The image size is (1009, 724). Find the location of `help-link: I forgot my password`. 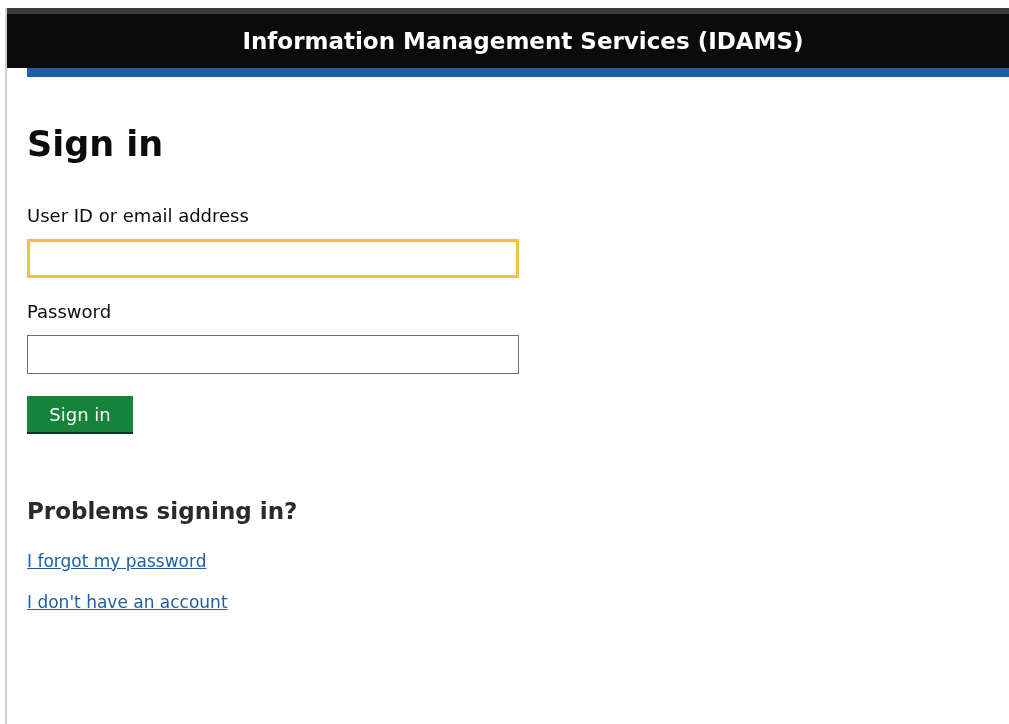

help-link: I forgot my password is located at coordinates (117, 561).